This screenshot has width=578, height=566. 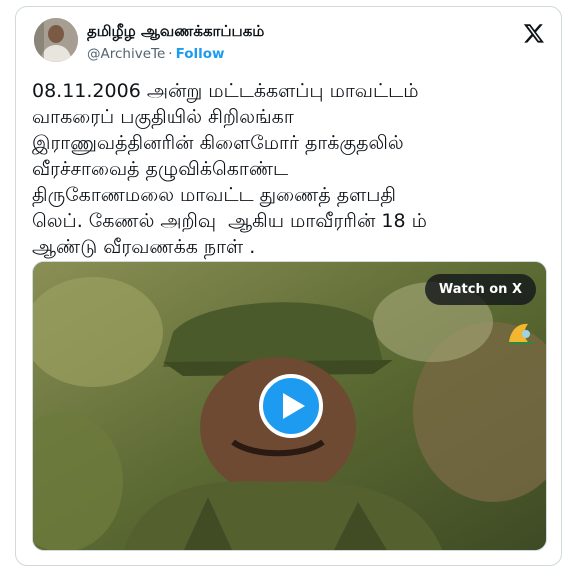 I want to click on avatar-image, so click(x=56, y=40).